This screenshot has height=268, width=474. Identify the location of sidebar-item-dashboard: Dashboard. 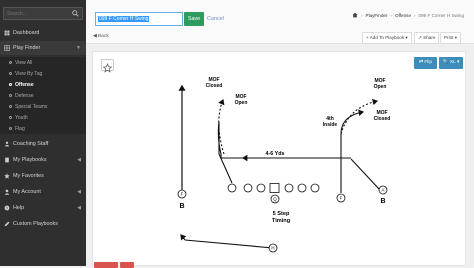
(43, 33).